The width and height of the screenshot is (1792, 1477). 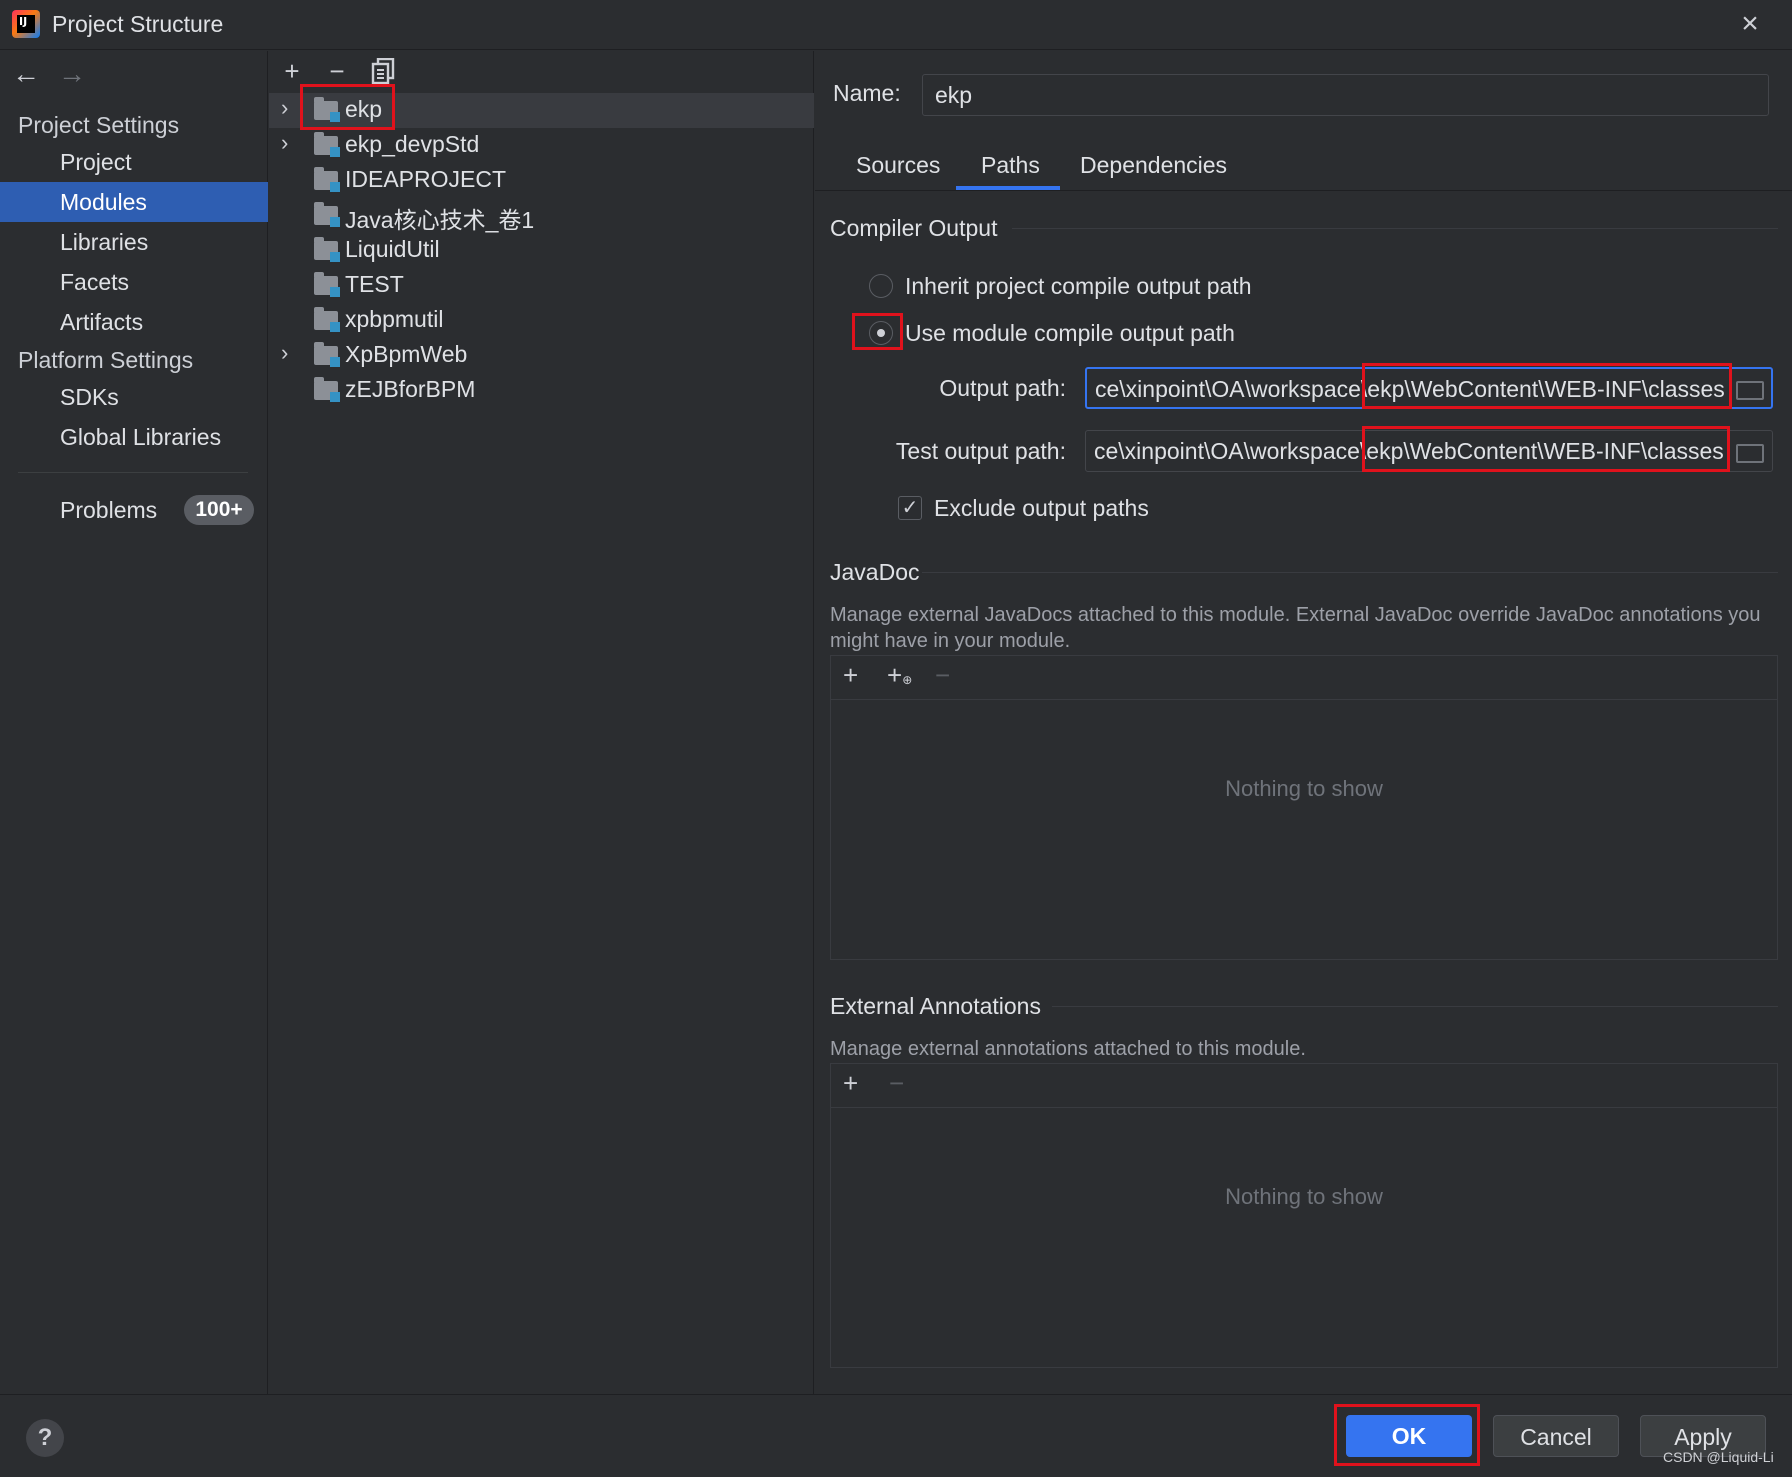 What do you see at coordinates (1304, 807) in the screenshot?
I see `javadoc-list: + +⊕ − Nothing to show` at bounding box center [1304, 807].